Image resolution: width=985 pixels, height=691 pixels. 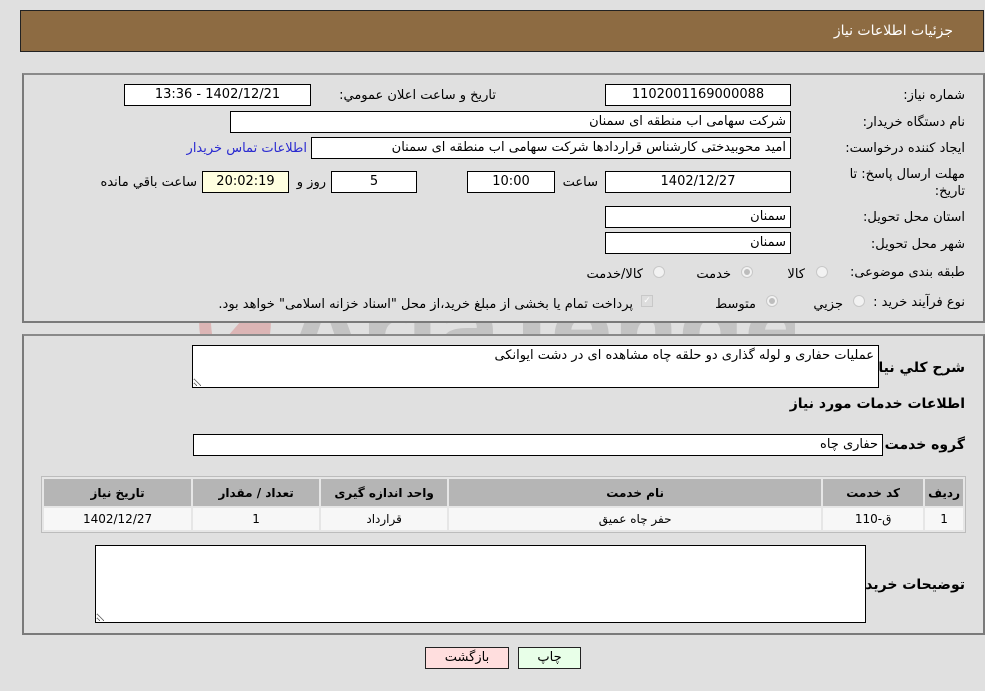 What do you see at coordinates (635, 492) in the screenshot?
I see `col-header-service-name: نام خدمت` at bounding box center [635, 492].